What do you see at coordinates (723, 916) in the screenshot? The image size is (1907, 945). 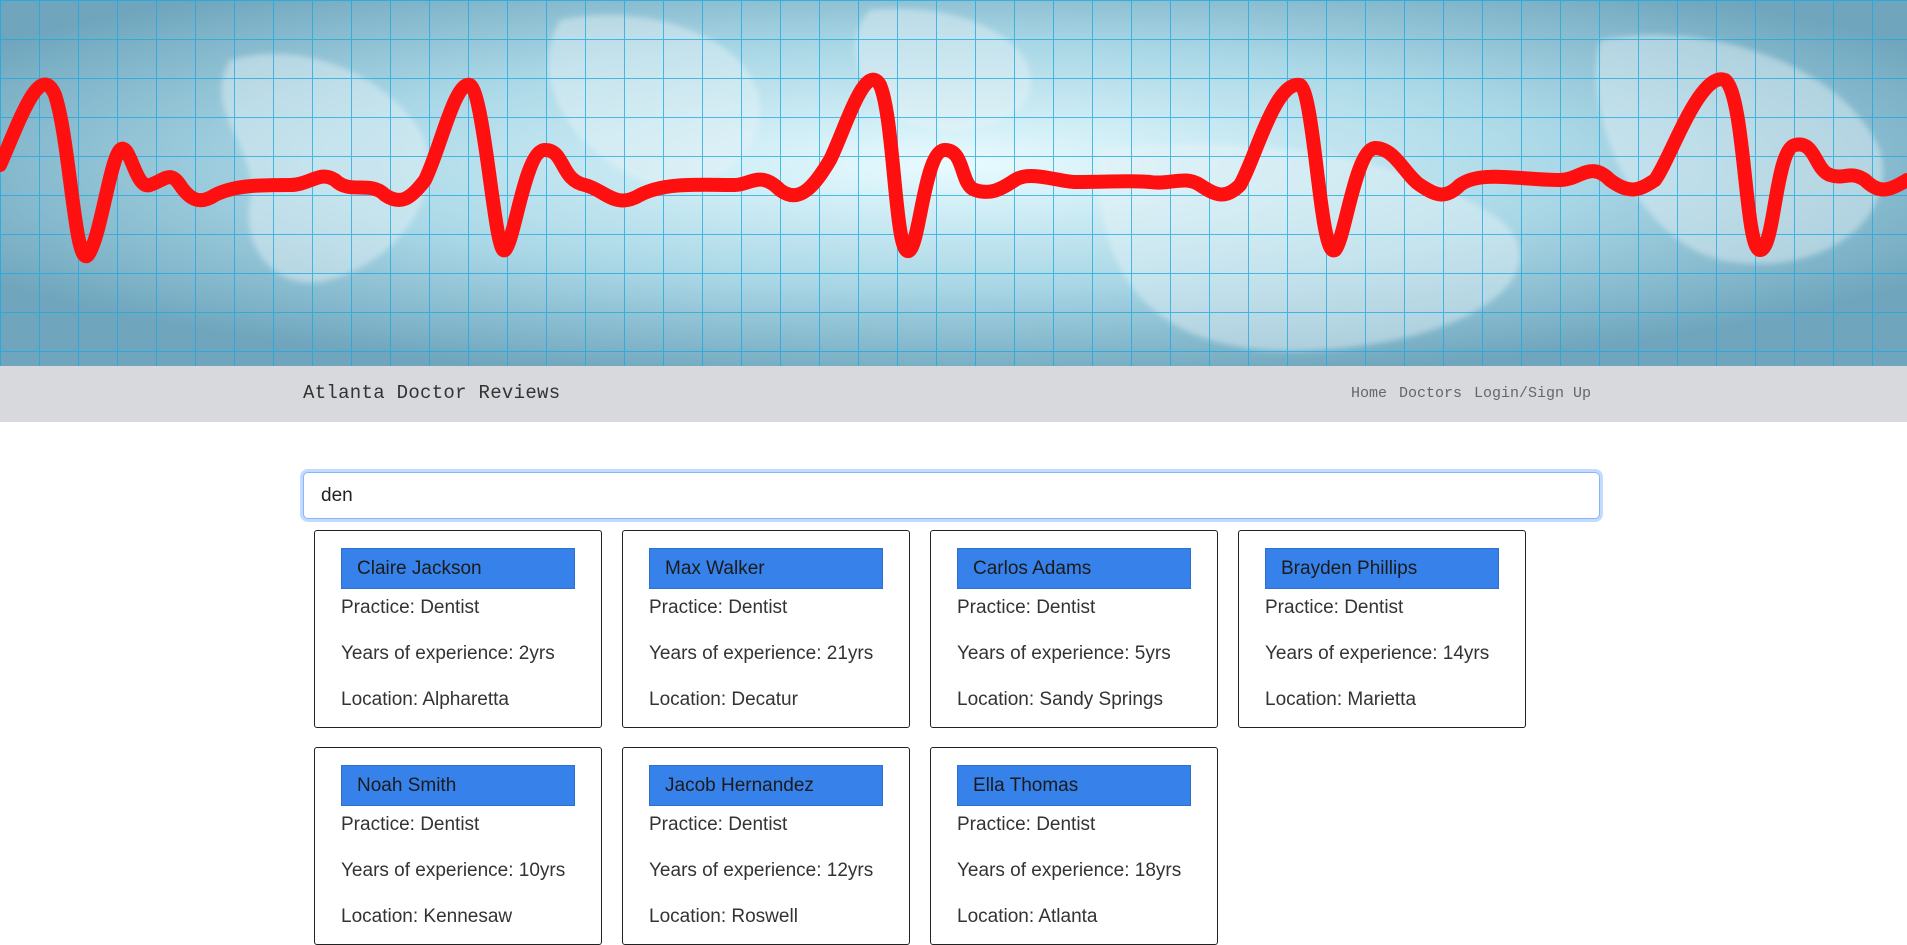 I see `doctor-location: Location: Roswell` at bounding box center [723, 916].